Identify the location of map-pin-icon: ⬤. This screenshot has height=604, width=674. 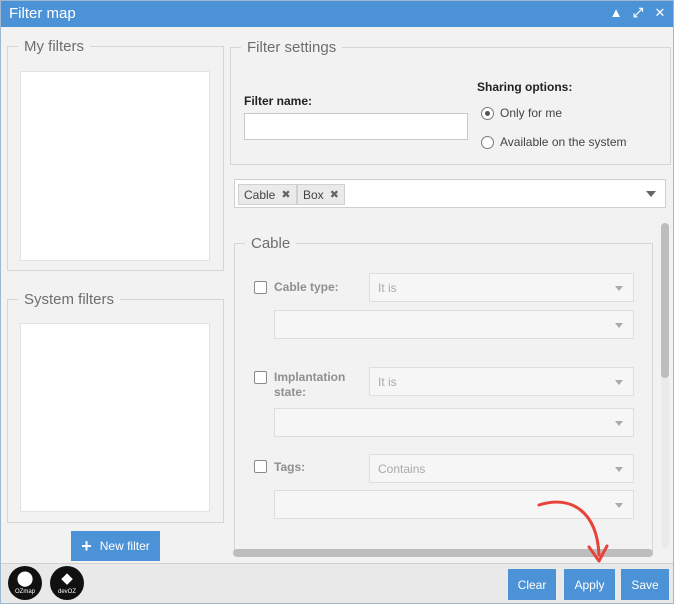
(25, 578).